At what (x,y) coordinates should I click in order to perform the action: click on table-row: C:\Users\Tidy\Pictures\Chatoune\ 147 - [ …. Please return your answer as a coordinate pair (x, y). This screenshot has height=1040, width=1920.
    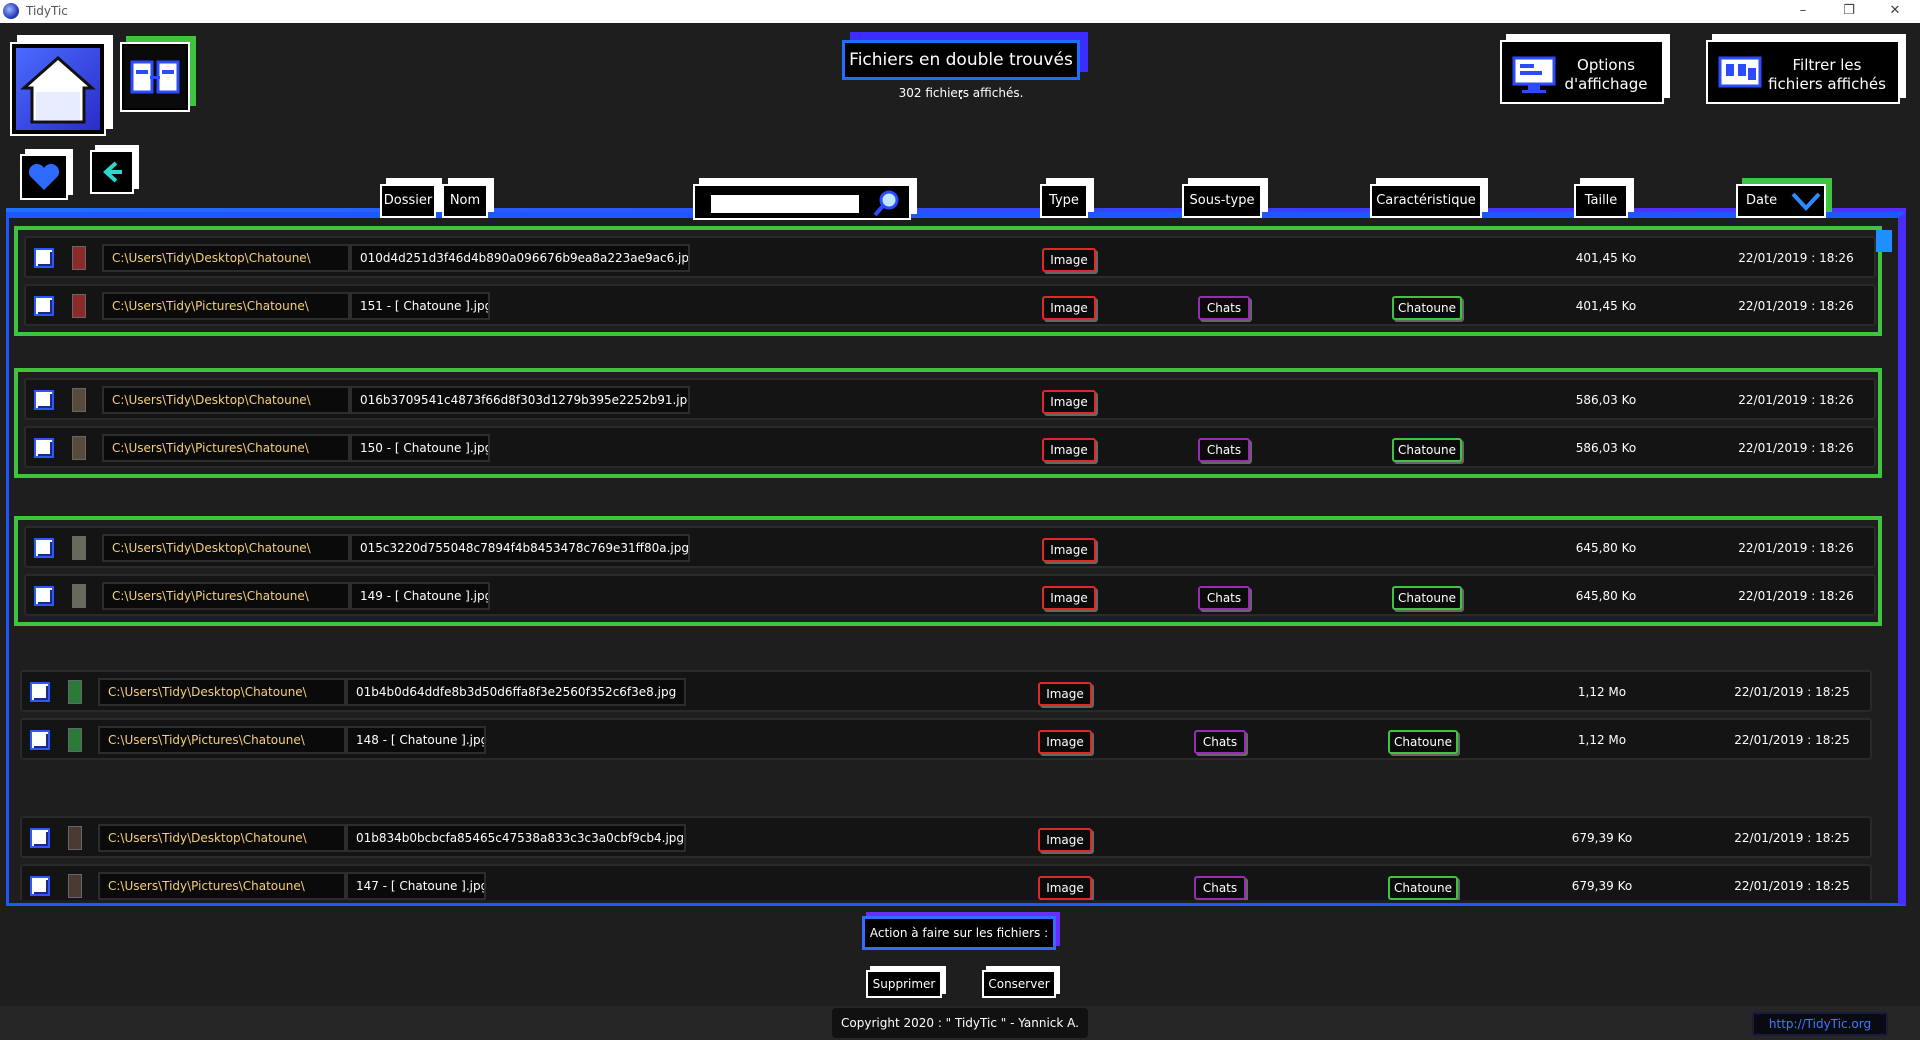
    Looking at the image, I should click on (946, 882).